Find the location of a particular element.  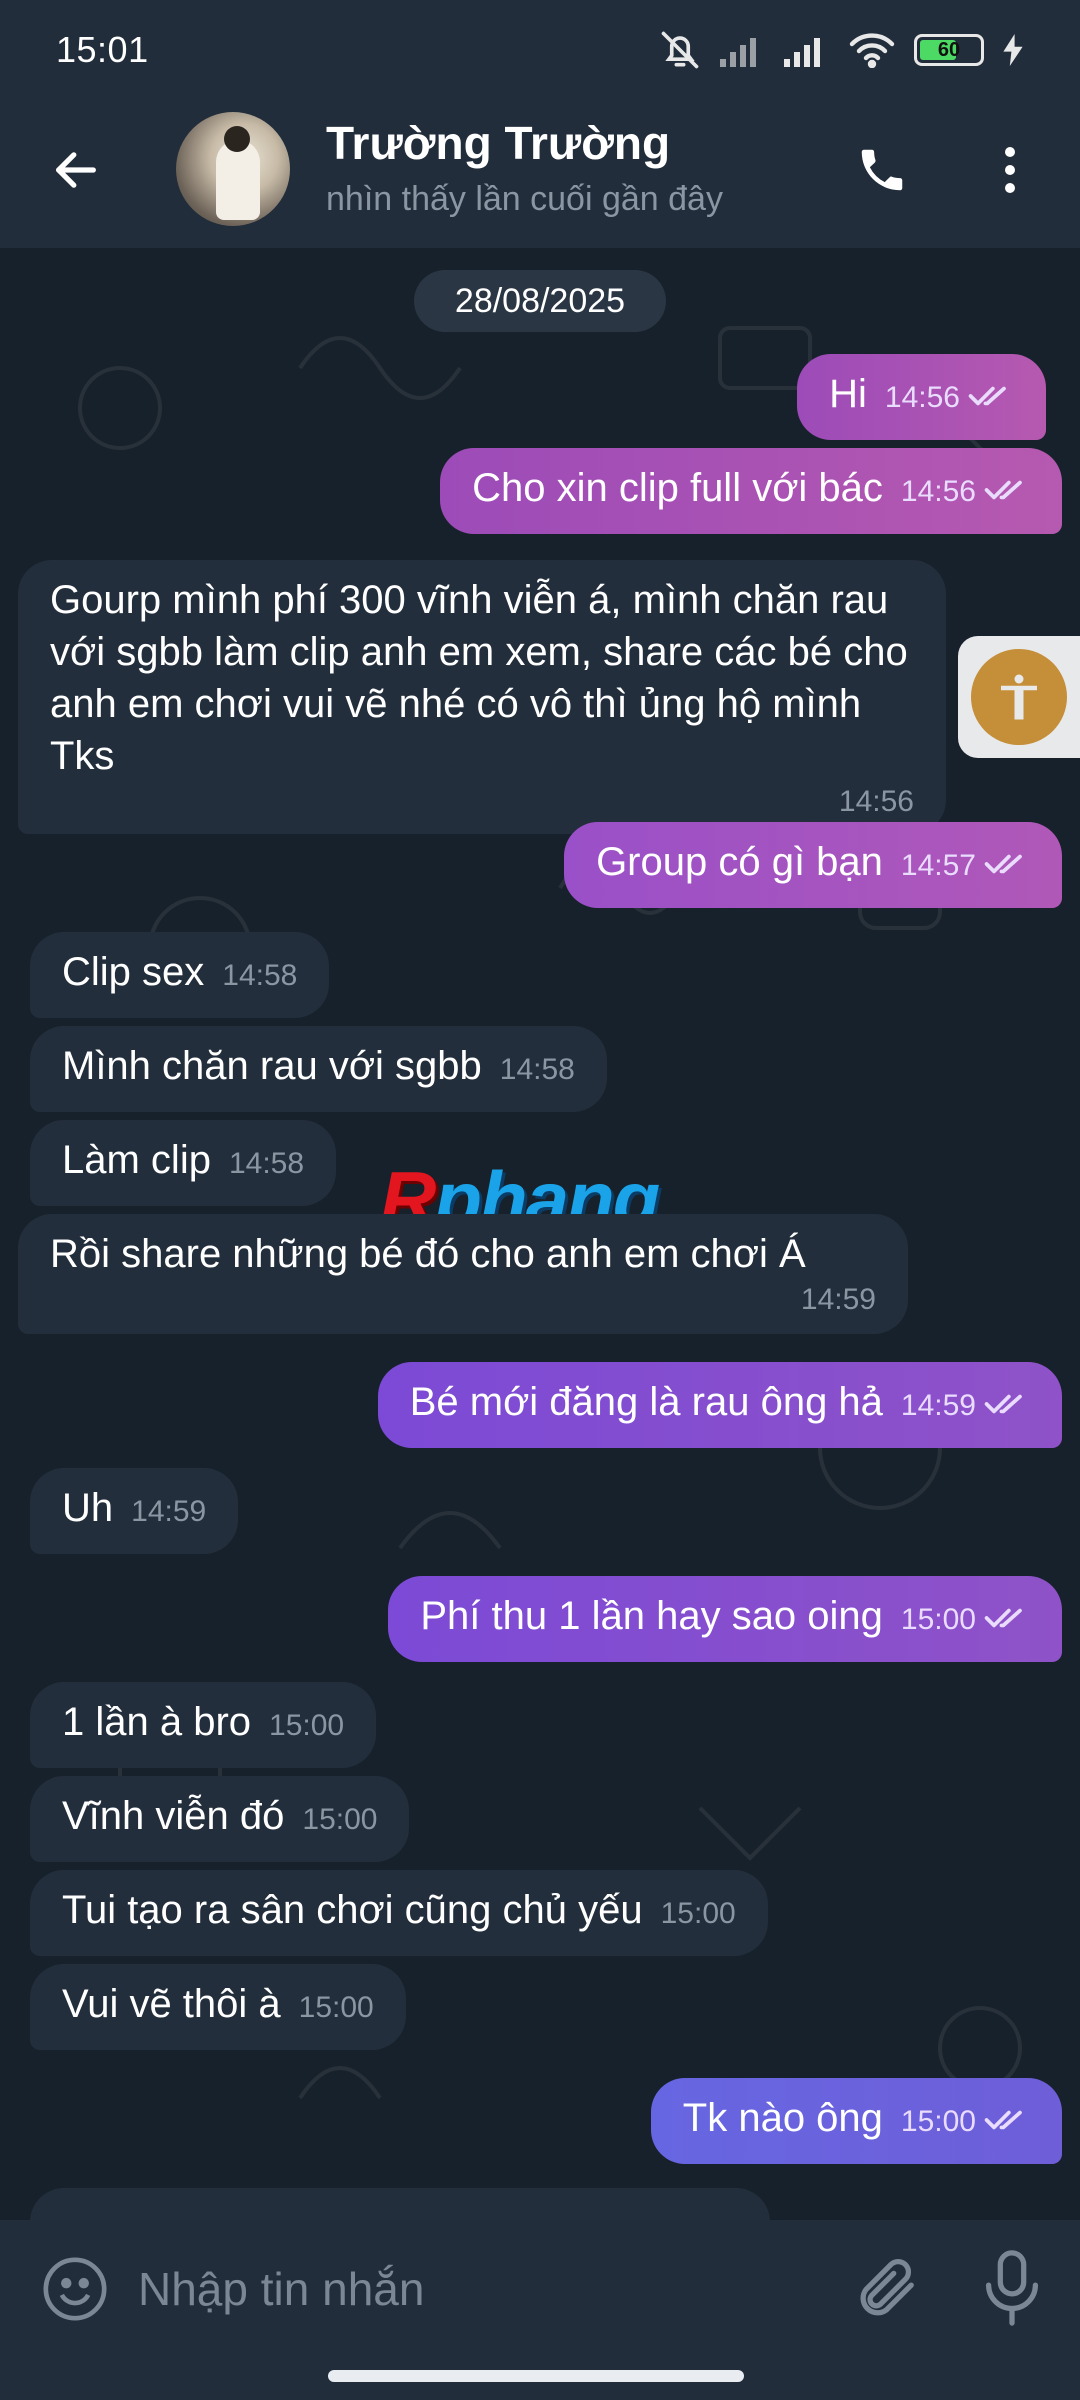

status-time: 15:01 is located at coordinates (102, 49).